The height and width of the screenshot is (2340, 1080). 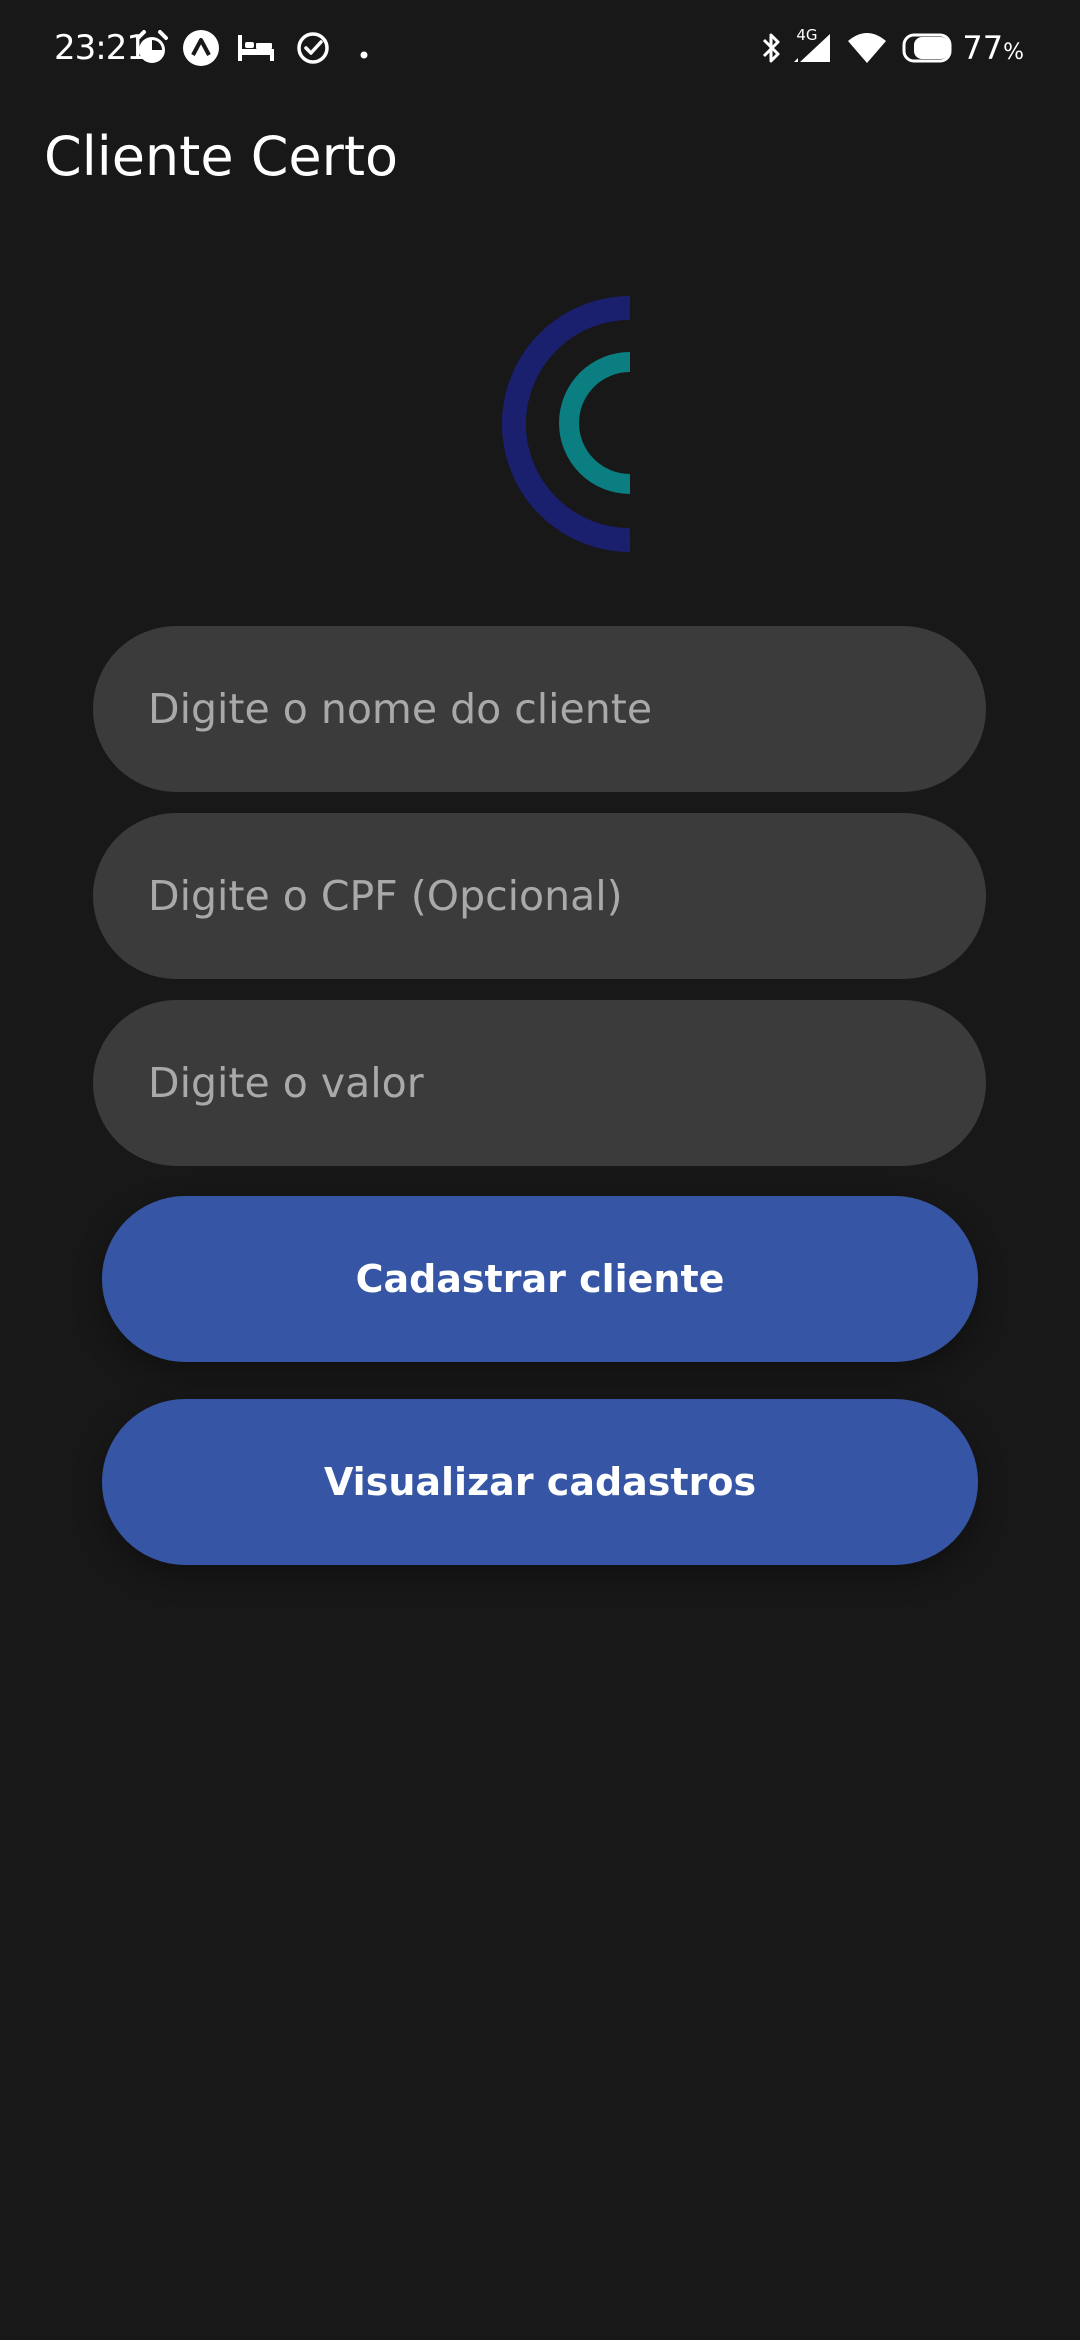 What do you see at coordinates (543, 424) in the screenshot?
I see `app-logo` at bounding box center [543, 424].